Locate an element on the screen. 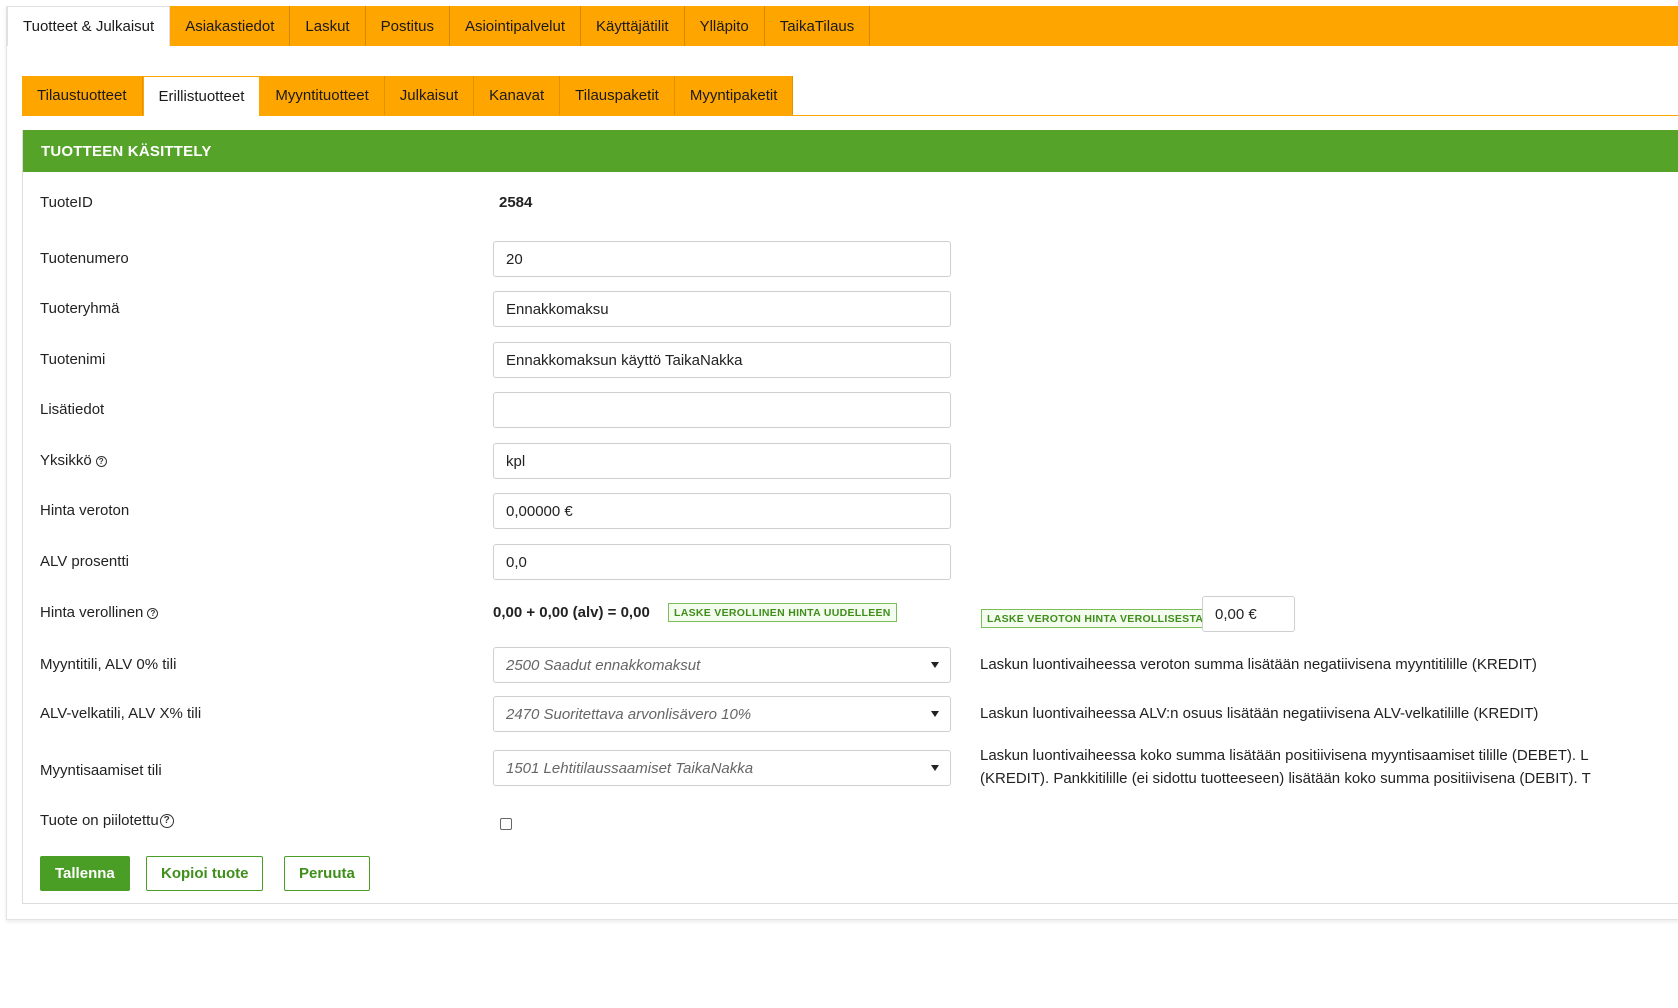  hinta-verollinen-label-wrap: Hinta verollinen? is located at coordinates (99, 612).